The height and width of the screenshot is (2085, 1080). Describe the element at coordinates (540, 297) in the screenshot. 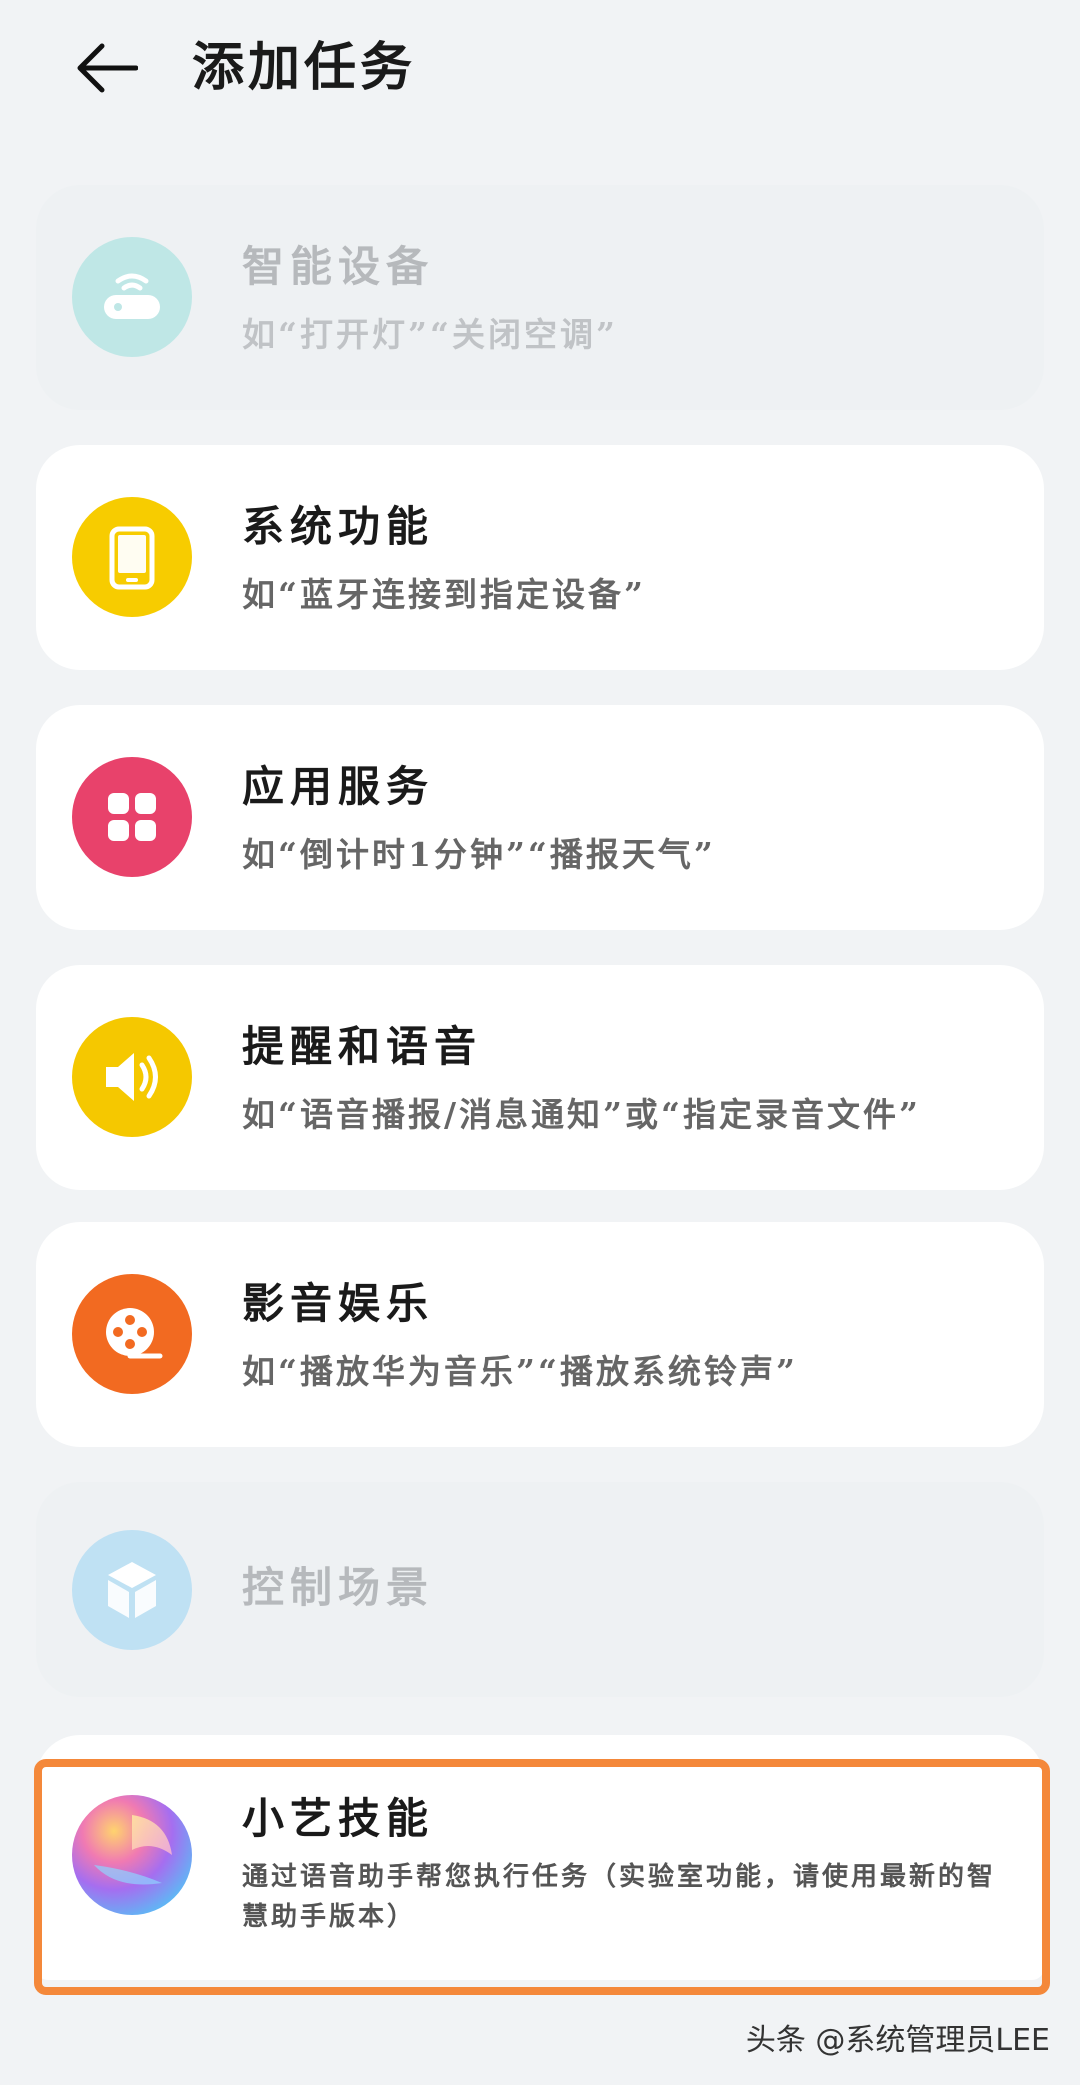

I see `task-item-smart-device: 智能设备 如“打开灯”“关闭空调”` at that location.